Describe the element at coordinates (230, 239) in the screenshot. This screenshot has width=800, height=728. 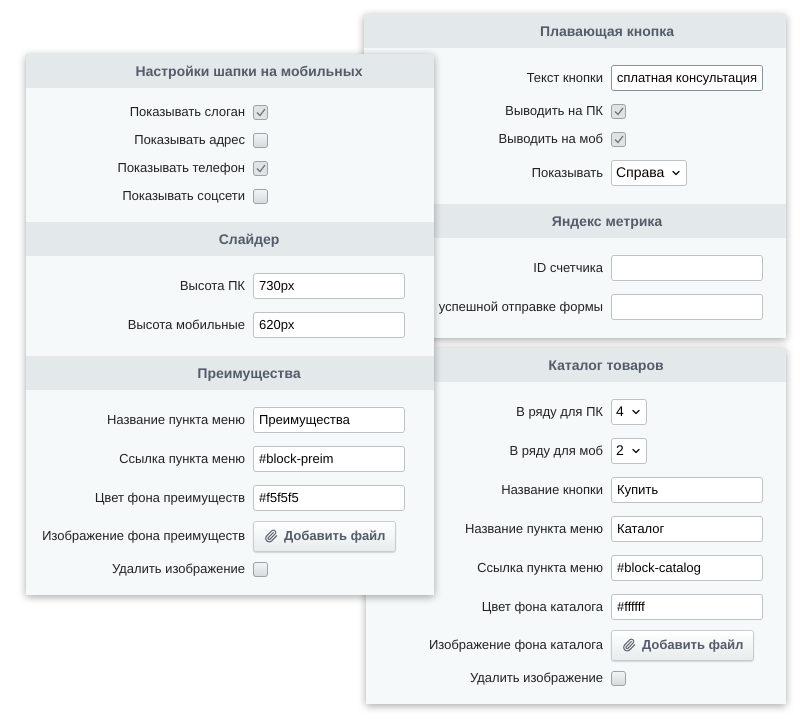
I see `section-header: Слайдер` at that location.